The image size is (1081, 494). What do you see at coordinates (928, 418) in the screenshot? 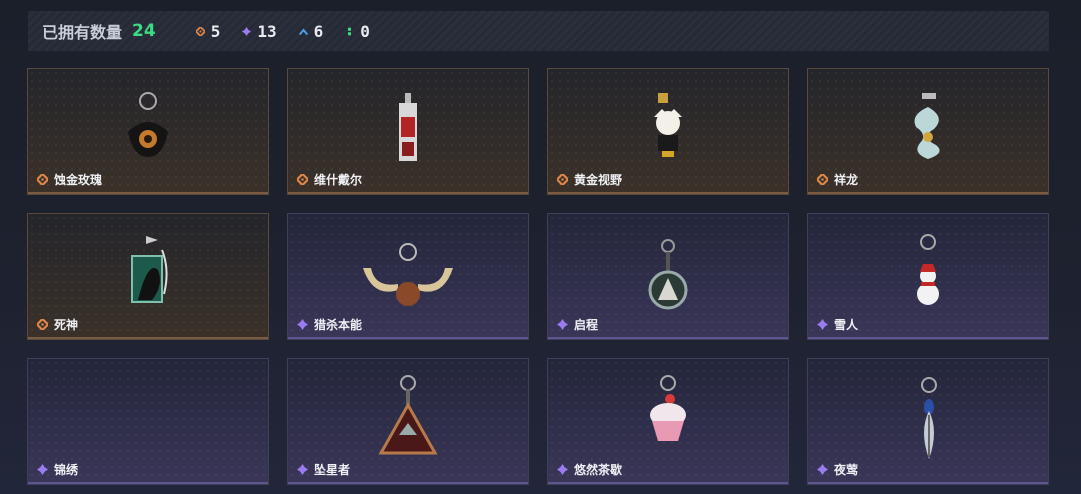
I see `feather-charm-icon` at bounding box center [928, 418].